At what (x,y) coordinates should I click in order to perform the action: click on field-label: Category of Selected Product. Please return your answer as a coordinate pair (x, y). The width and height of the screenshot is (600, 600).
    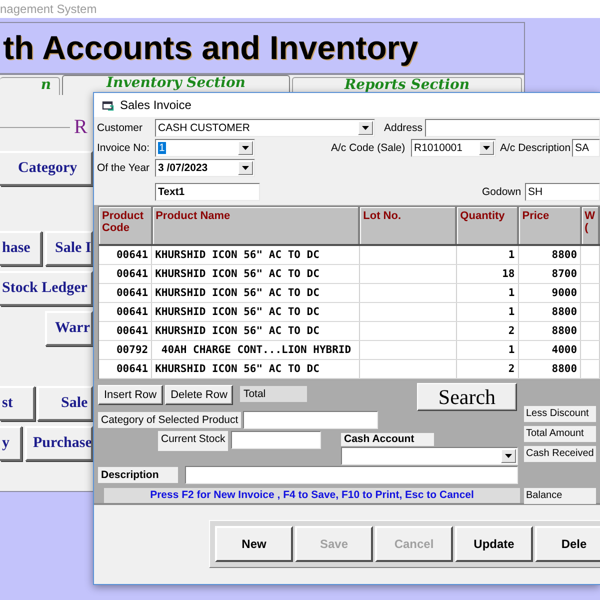
    Looking at the image, I should click on (170, 420).